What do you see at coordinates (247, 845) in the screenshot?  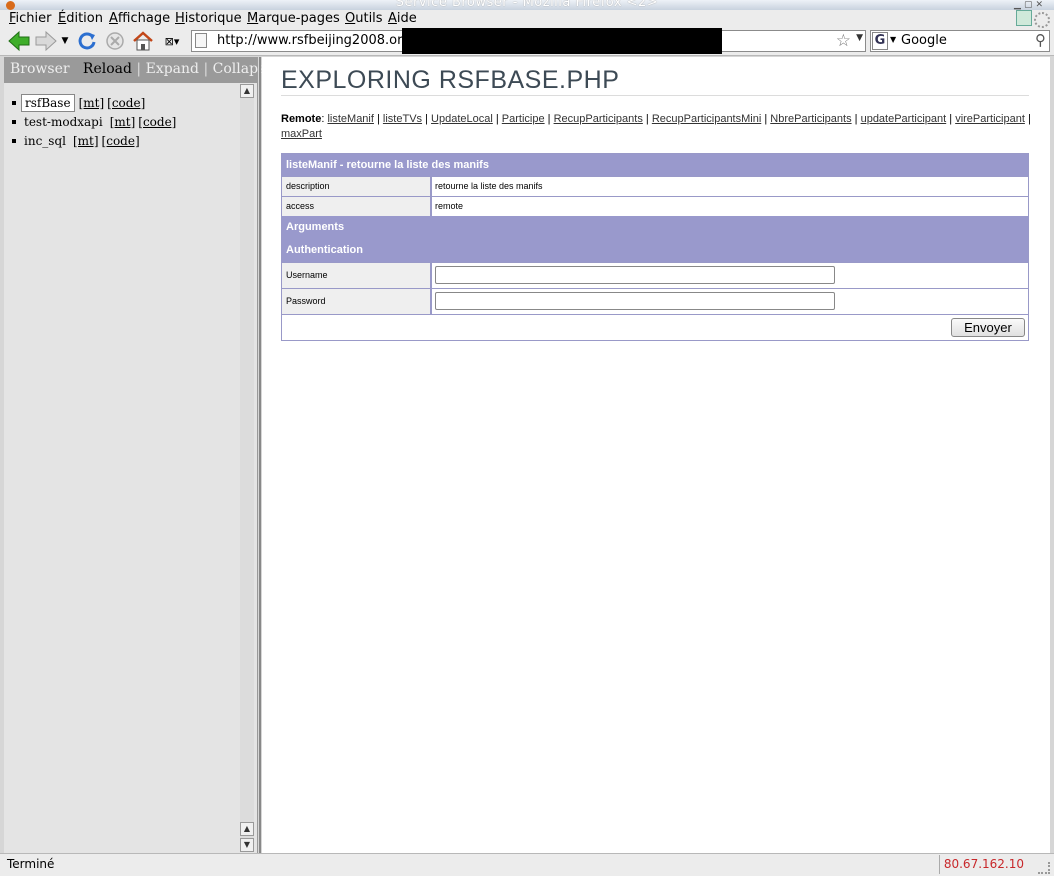 I see `scroll-down-icon: ▼` at bounding box center [247, 845].